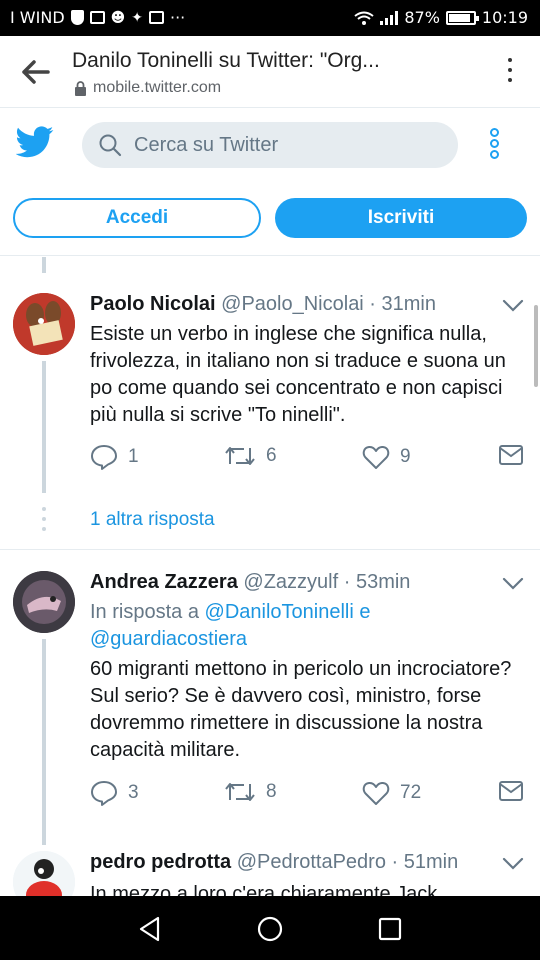 The height and width of the screenshot is (960, 540). I want to click on nav-home-icon, so click(270, 929).